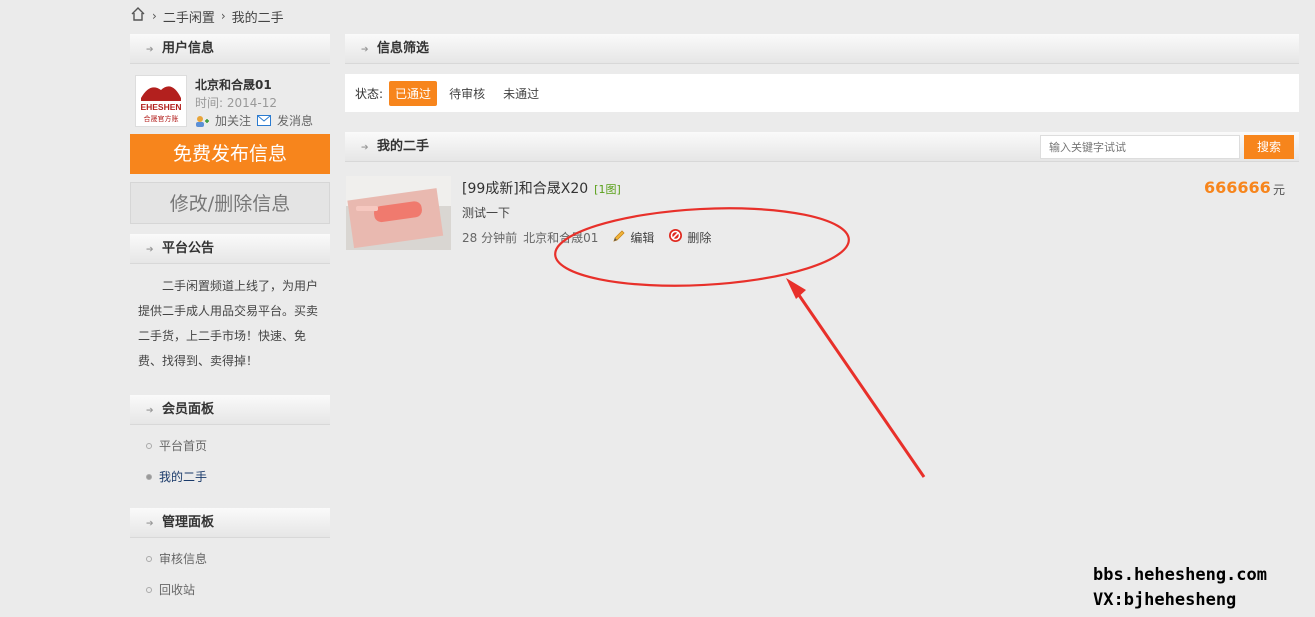  Describe the element at coordinates (176, 476) in the screenshot. I see `sidebar-item-my-items: 我的二手` at that location.